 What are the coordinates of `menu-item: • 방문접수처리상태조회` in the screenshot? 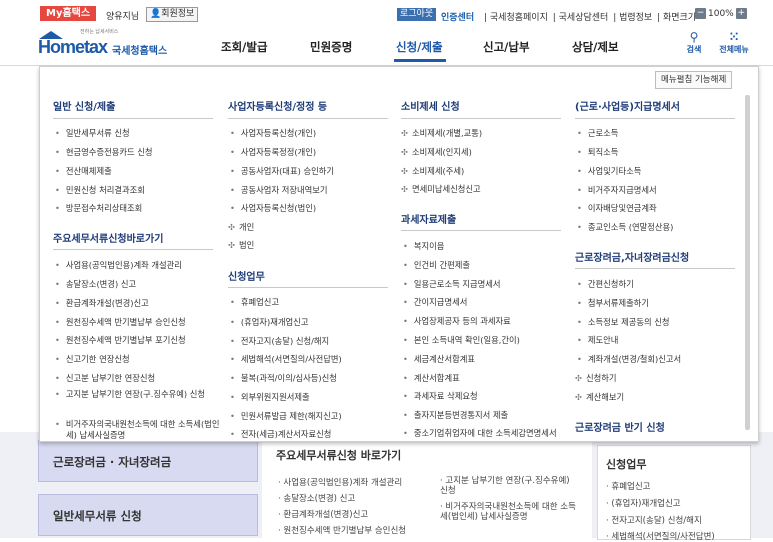 It's located at (98, 208).